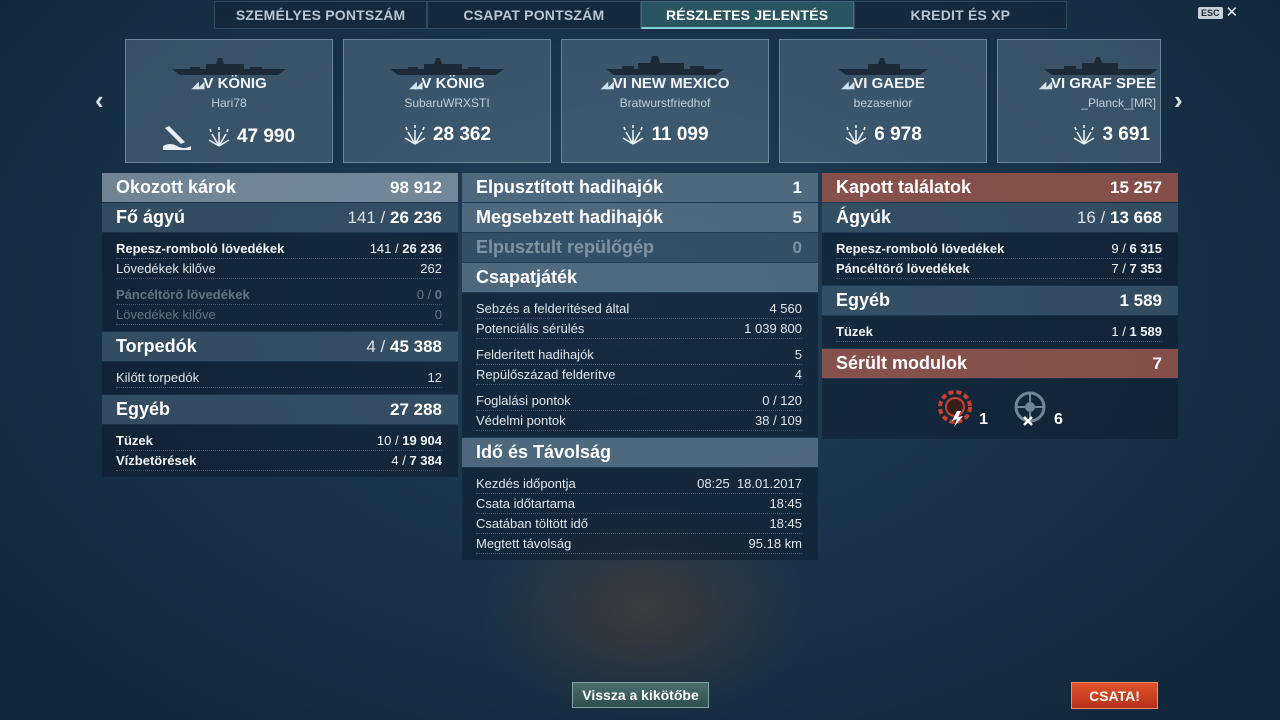  What do you see at coordinates (883, 83) in the screenshot?
I see `ship-name: ◢◢ VI GAEDE` at bounding box center [883, 83].